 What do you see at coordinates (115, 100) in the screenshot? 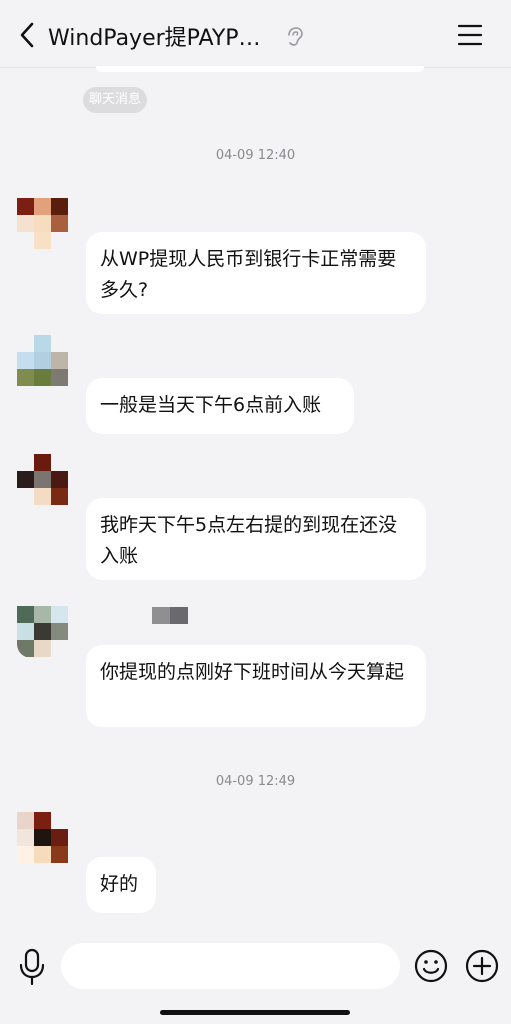
I see `system-message-pill: 聊天消息` at bounding box center [115, 100].